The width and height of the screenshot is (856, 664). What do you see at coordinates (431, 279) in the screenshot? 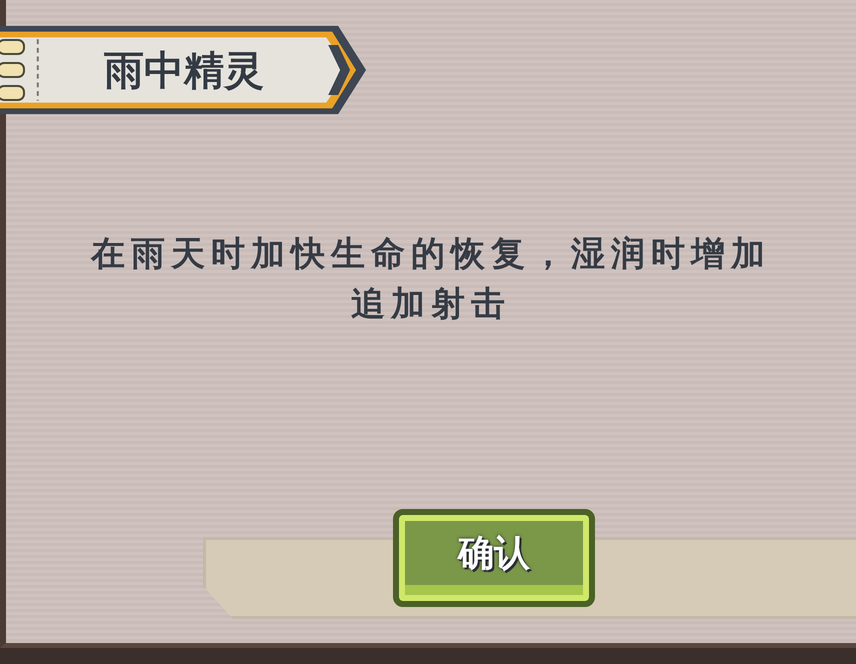
I see `skill-description: 在雨天时加快生命的恢复，湿润时增加追加射击` at bounding box center [431, 279].